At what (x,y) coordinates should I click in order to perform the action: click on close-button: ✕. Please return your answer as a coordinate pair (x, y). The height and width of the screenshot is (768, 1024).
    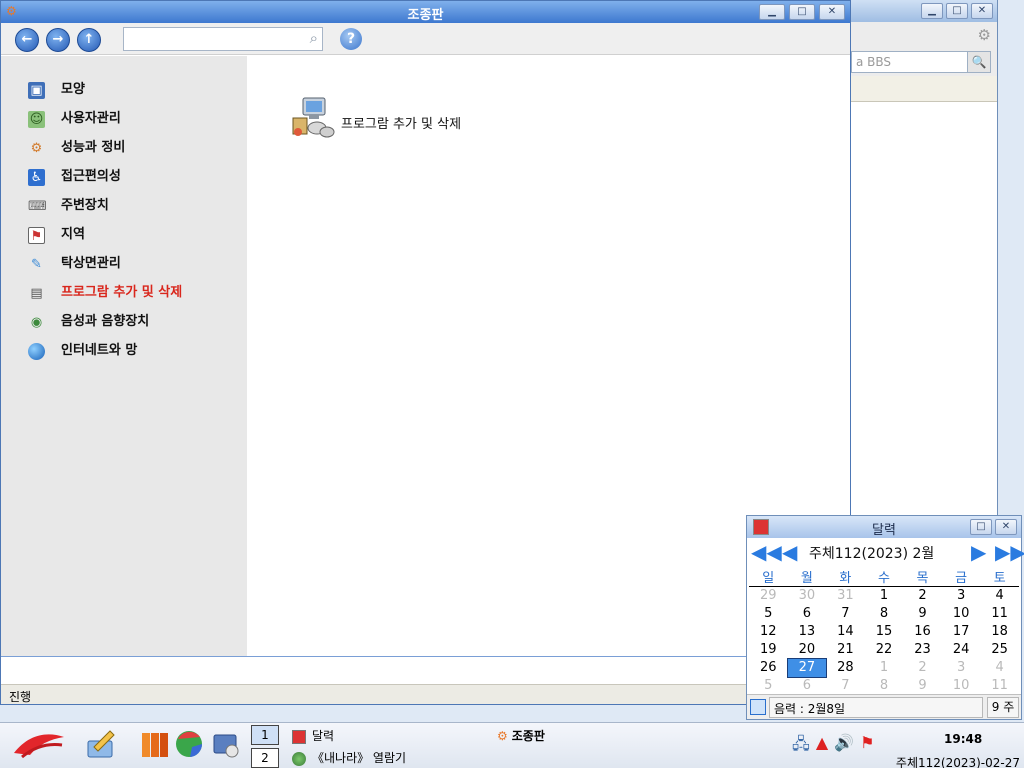
    Looking at the image, I should click on (832, 12).